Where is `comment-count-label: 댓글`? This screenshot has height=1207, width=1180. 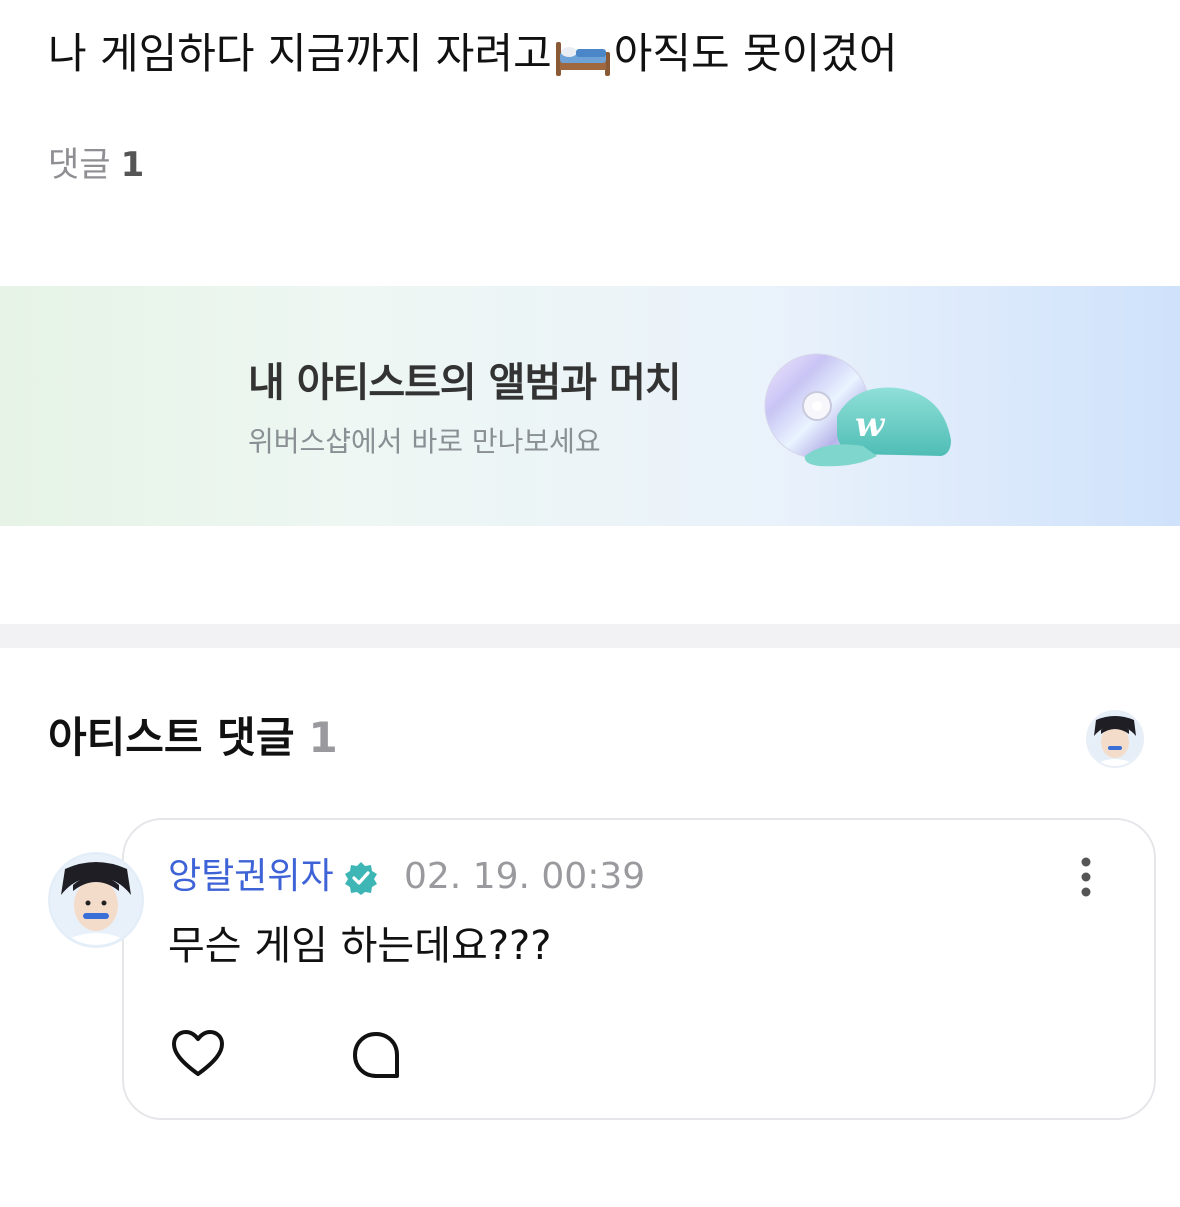 comment-count-label: 댓글 is located at coordinates (79, 165).